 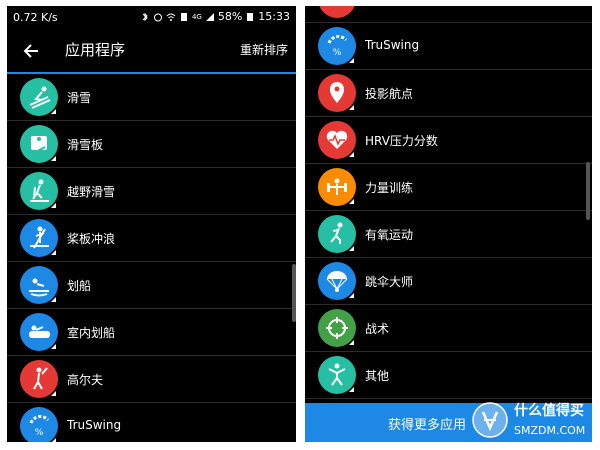 I want to click on list-item-right_list-4: 有氧运动, so click(x=448, y=234).